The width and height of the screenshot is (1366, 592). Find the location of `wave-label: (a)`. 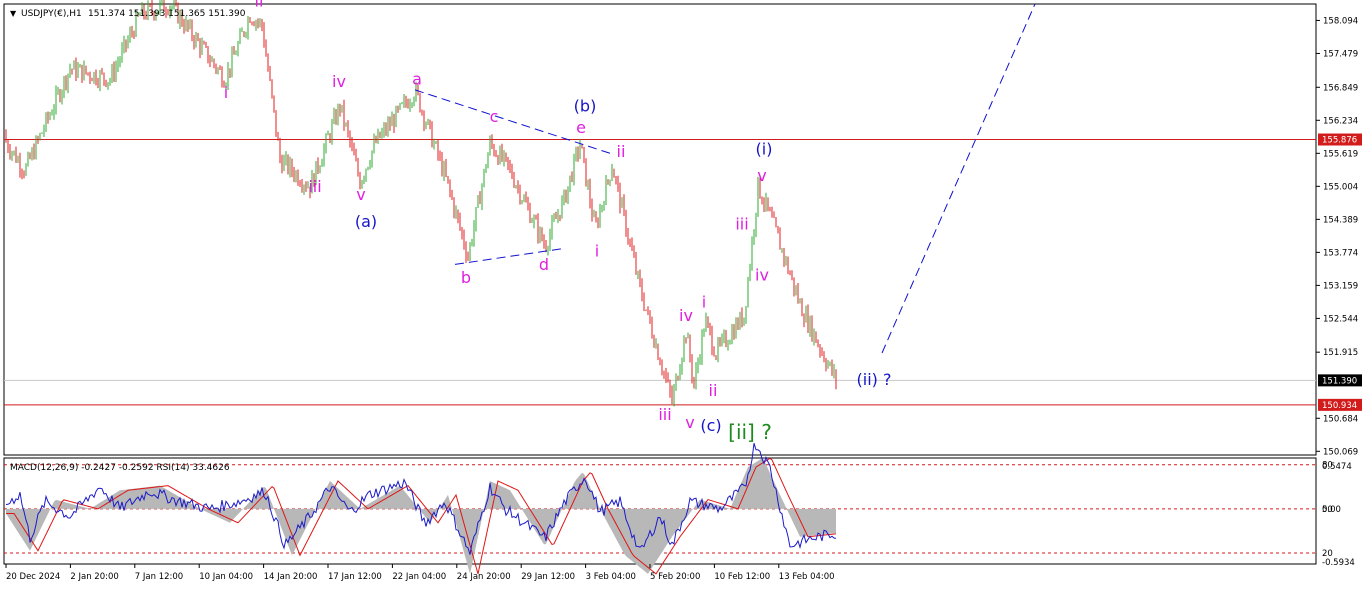

wave-label: (a) is located at coordinates (366, 221).